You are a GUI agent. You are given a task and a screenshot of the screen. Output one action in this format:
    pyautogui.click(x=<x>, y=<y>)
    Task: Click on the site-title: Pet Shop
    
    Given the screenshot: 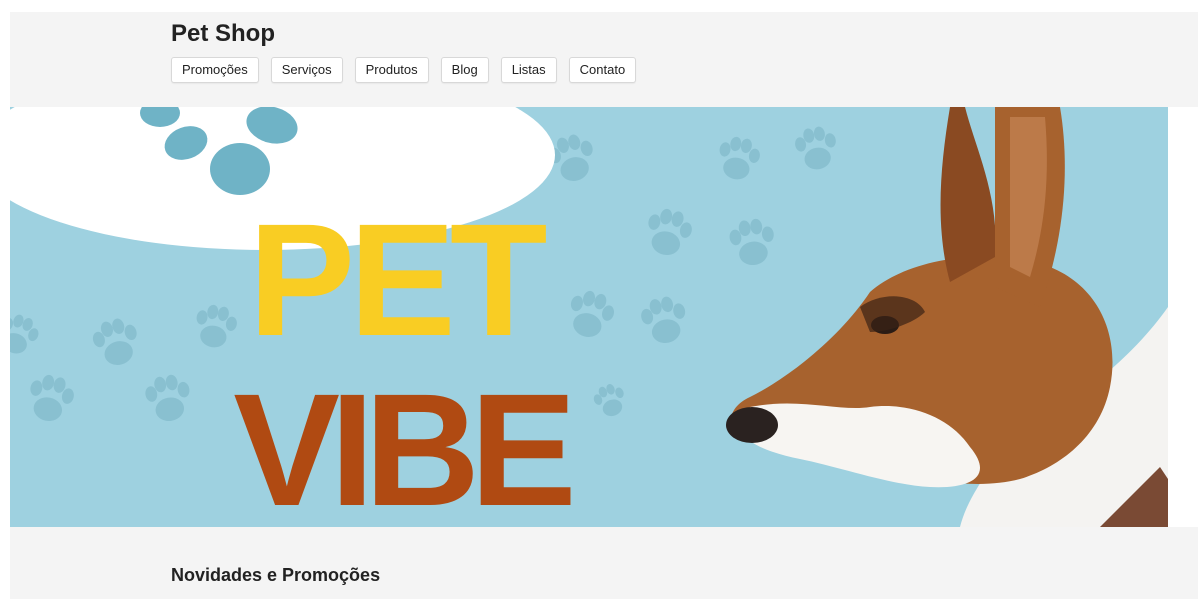 What is the action you would take?
    pyautogui.click(x=223, y=33)
    